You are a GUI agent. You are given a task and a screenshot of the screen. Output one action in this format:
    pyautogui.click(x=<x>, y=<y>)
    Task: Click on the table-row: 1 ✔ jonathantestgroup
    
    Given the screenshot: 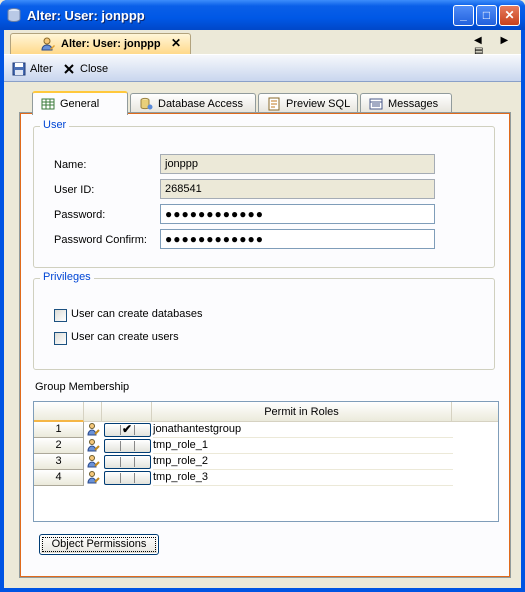 What is the action you would take?
    pyautogui.click(x=244, y=430)
    